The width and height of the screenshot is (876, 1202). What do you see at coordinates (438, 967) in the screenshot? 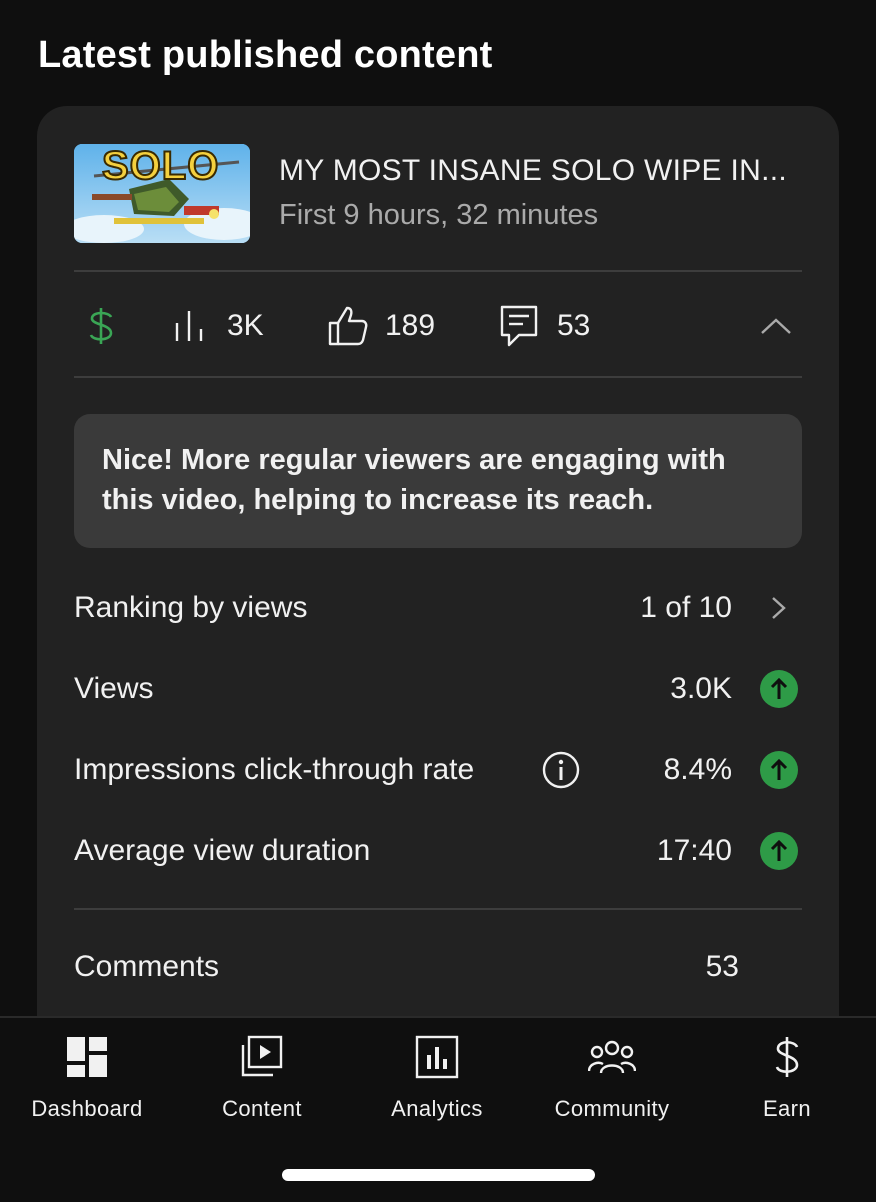
I see `comments-row: Comments 53` at bounding box center [438, 967].